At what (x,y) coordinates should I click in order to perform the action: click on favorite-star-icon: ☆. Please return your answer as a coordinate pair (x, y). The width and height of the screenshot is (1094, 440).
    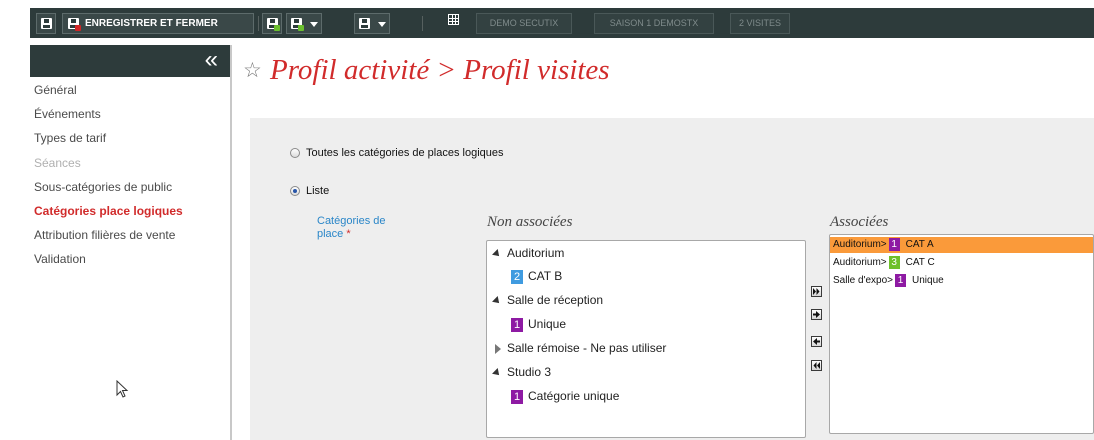
    Looking at the image, I should click on (252, 70).